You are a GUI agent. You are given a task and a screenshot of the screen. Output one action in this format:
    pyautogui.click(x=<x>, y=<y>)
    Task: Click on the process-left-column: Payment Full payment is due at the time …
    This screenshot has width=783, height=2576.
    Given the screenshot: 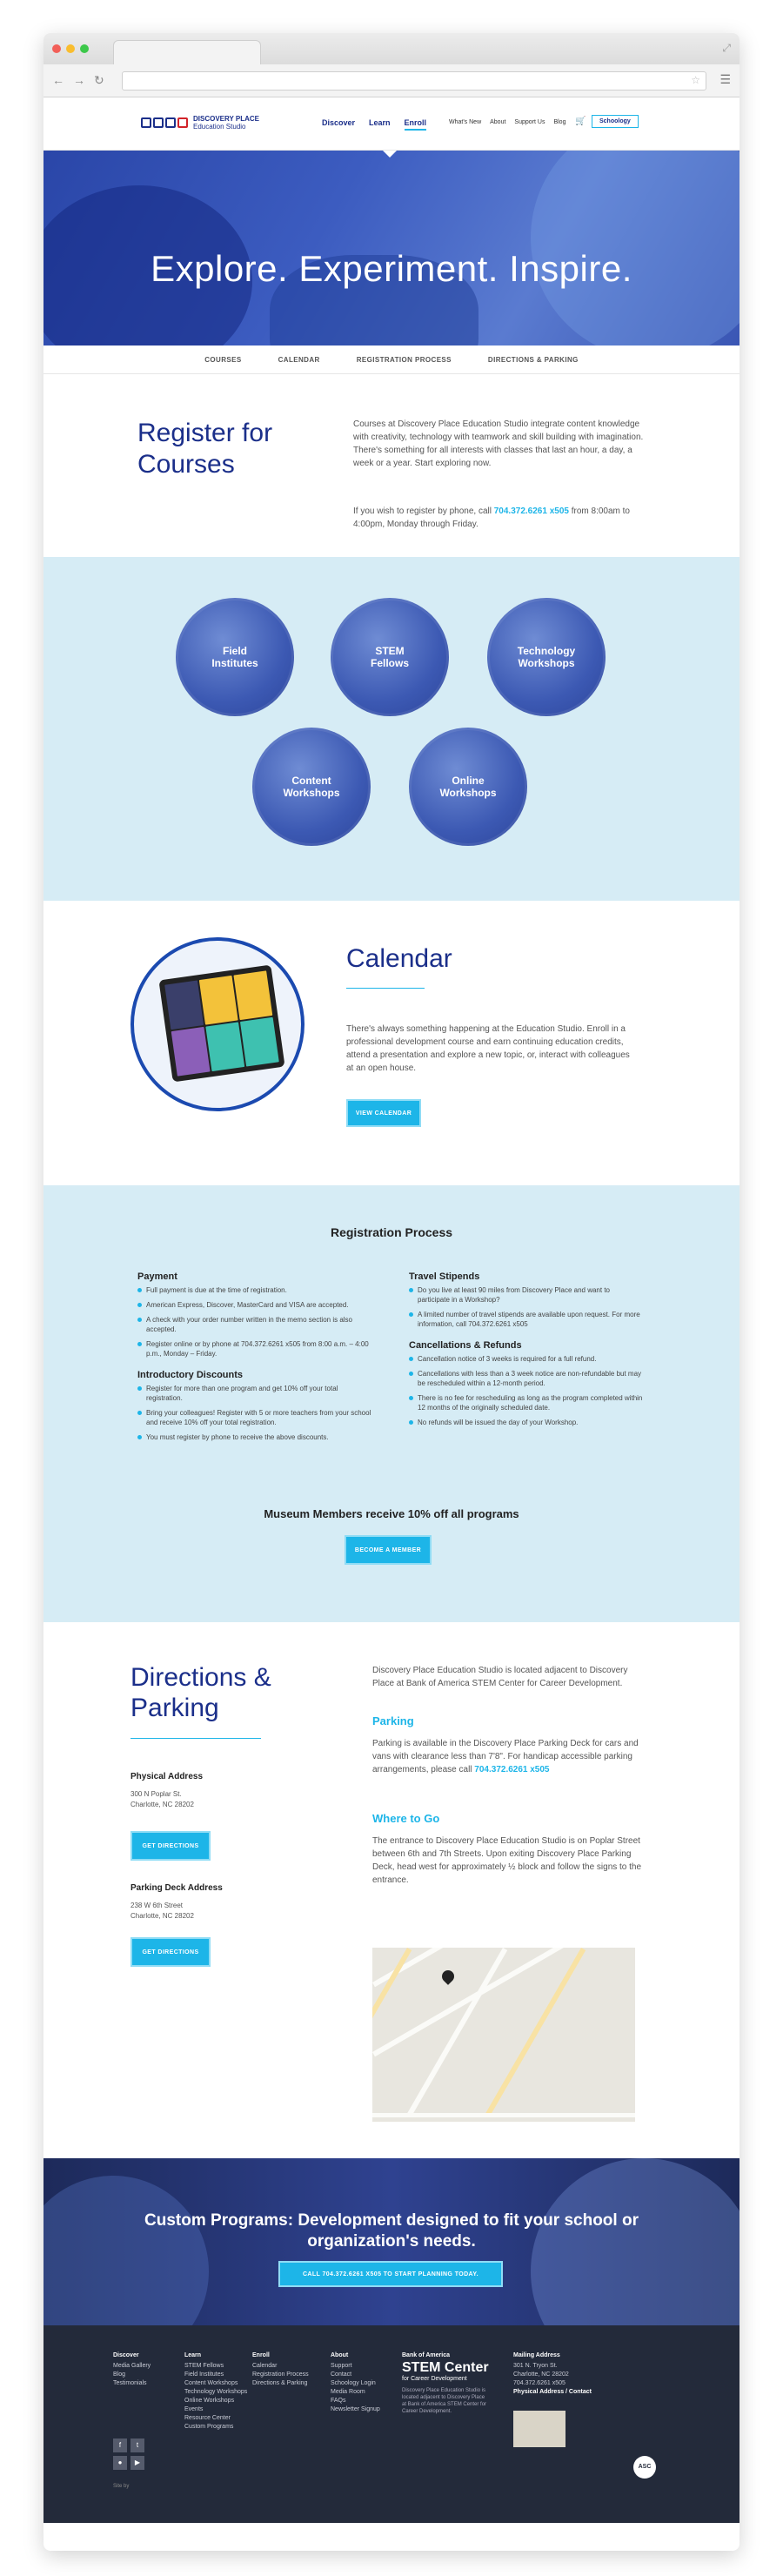 What is the action you would take?
    pyautogui.click(x=254, y=1363)
    